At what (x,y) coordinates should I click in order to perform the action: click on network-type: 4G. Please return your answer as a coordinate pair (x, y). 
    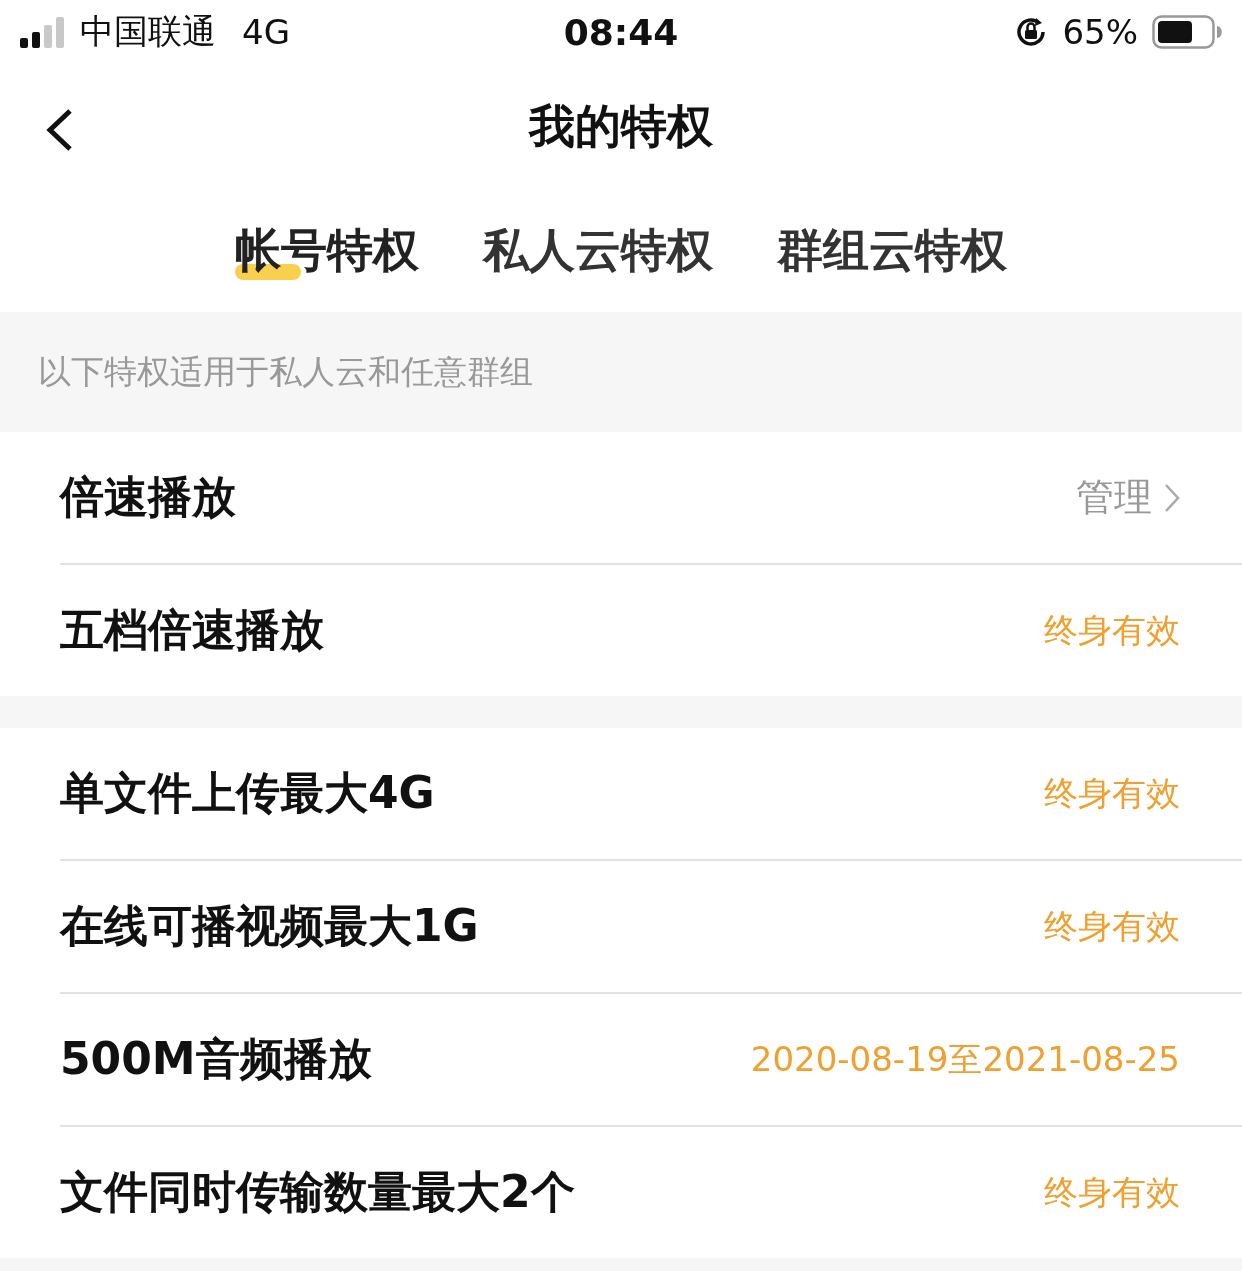
    Looking at the image, I should click on (266, 32).